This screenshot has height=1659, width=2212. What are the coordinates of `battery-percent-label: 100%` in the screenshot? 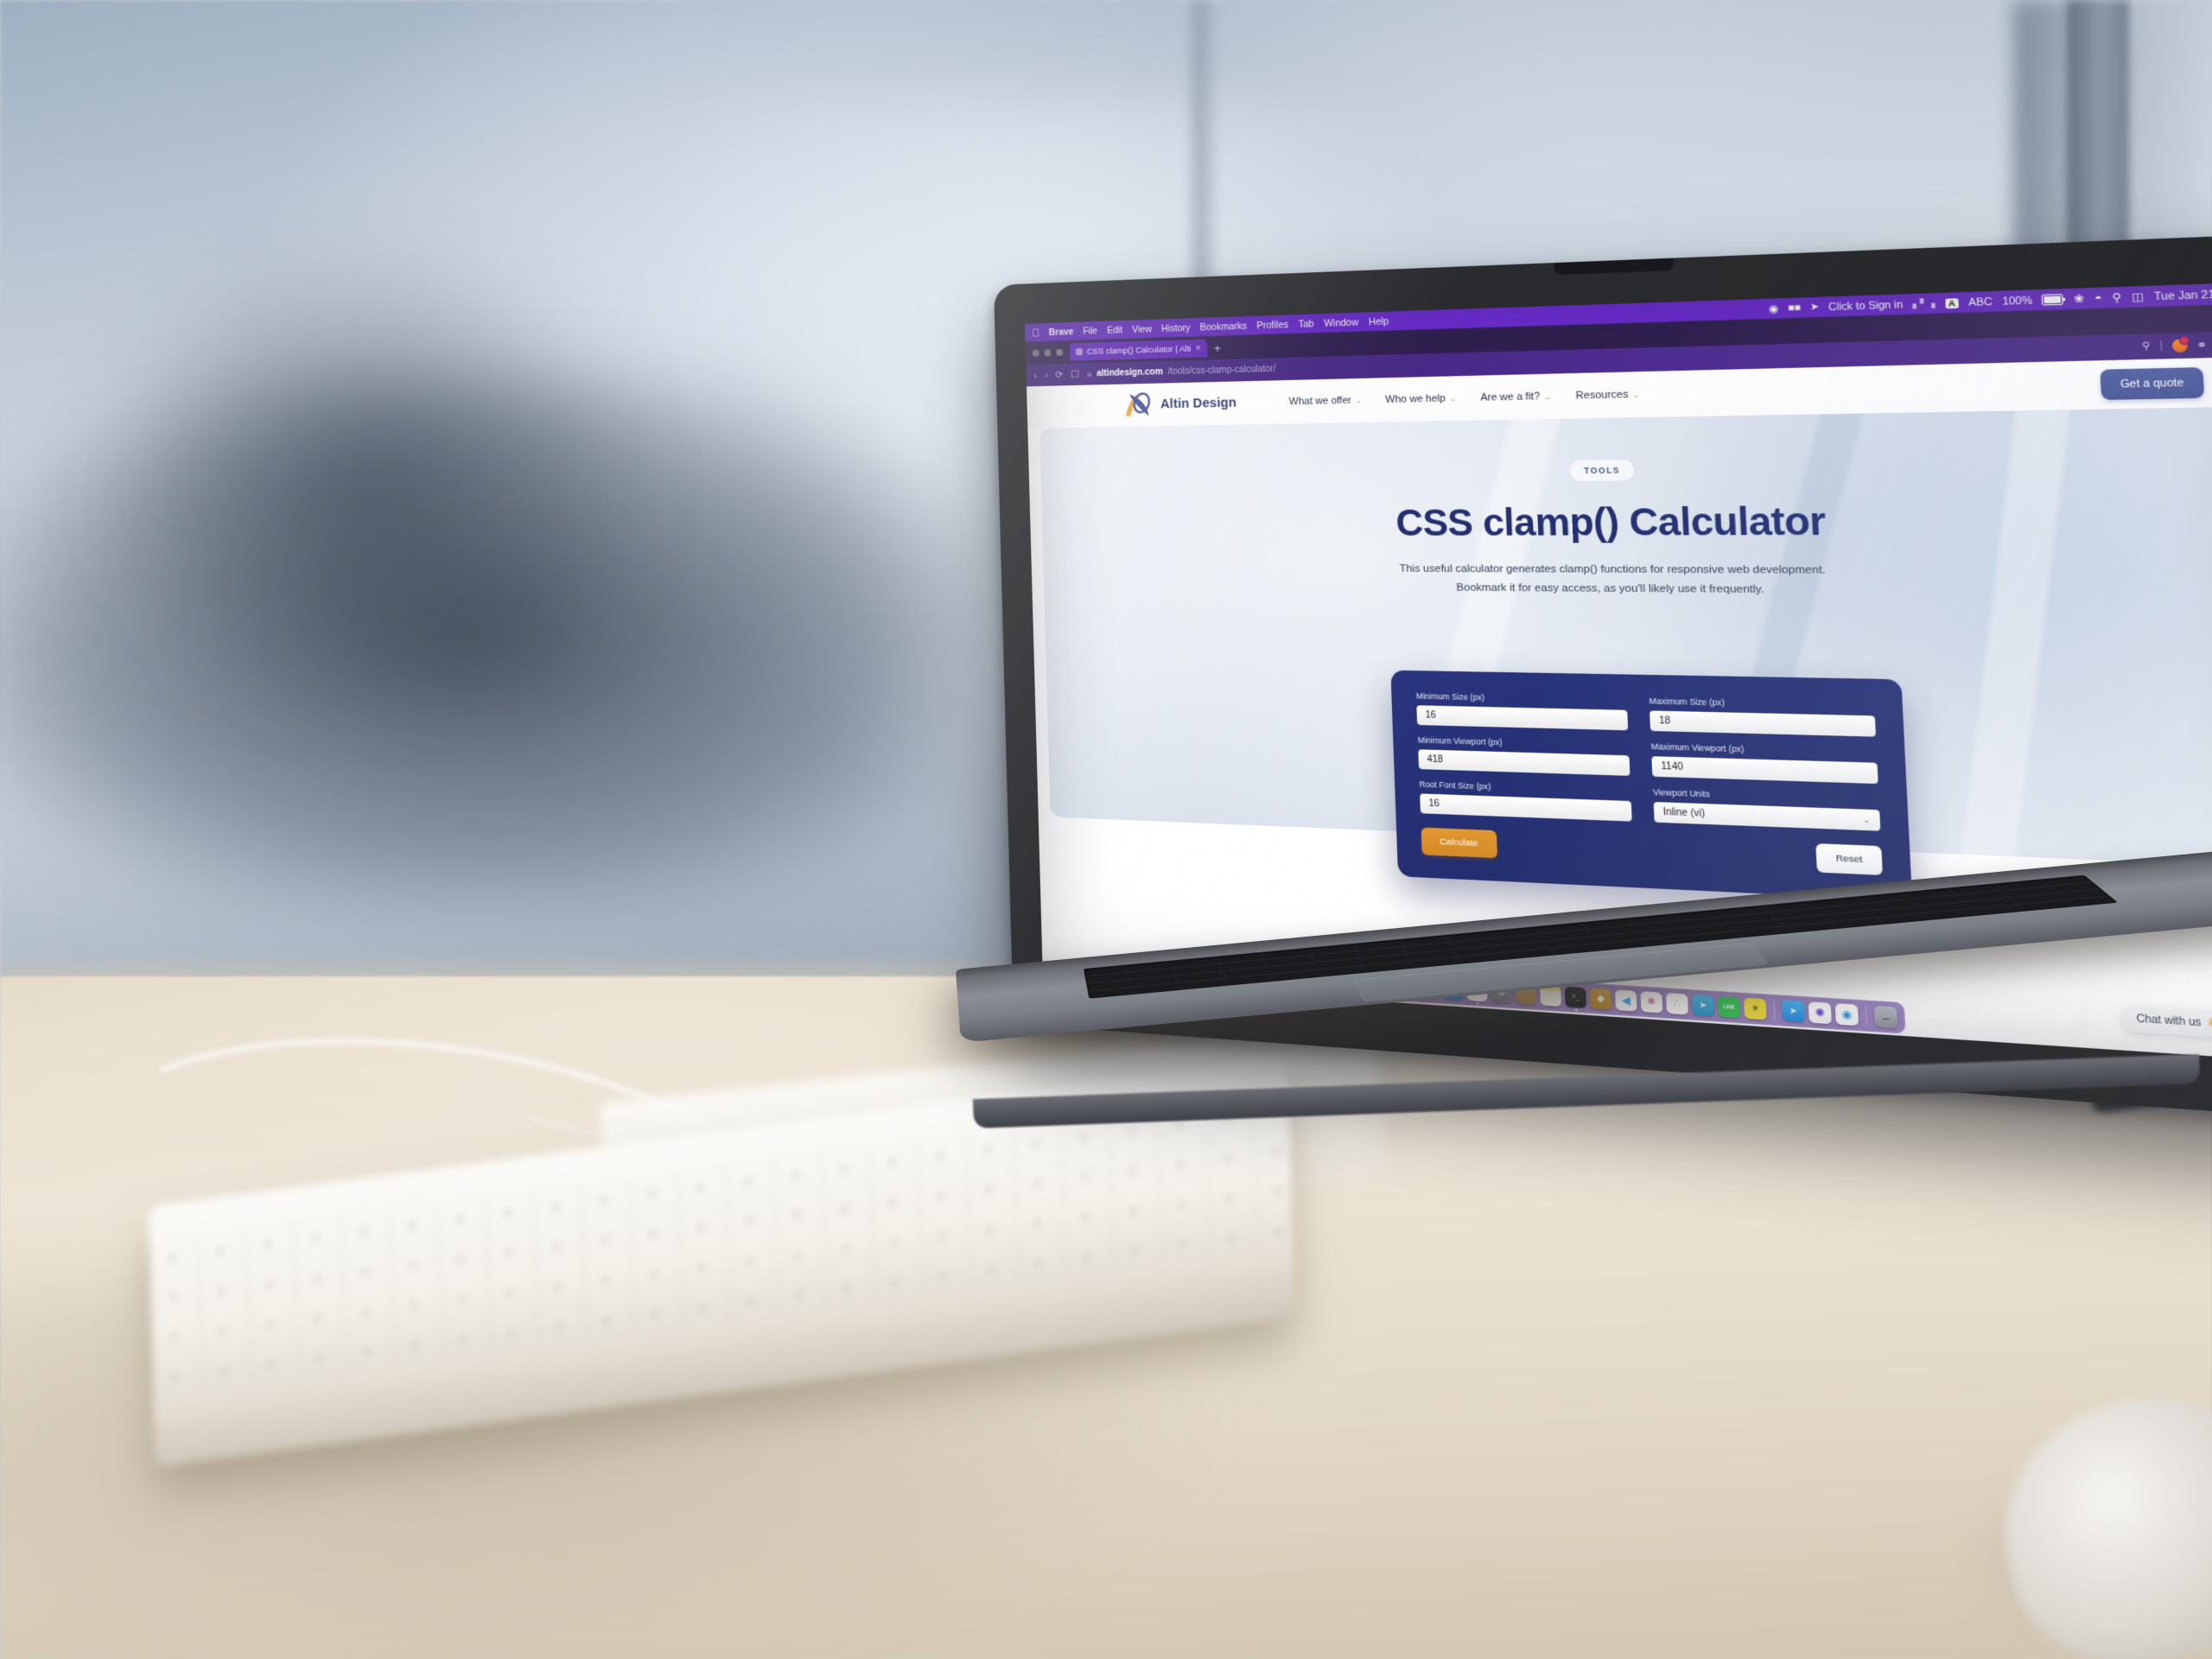 It's located at (2017, 301).